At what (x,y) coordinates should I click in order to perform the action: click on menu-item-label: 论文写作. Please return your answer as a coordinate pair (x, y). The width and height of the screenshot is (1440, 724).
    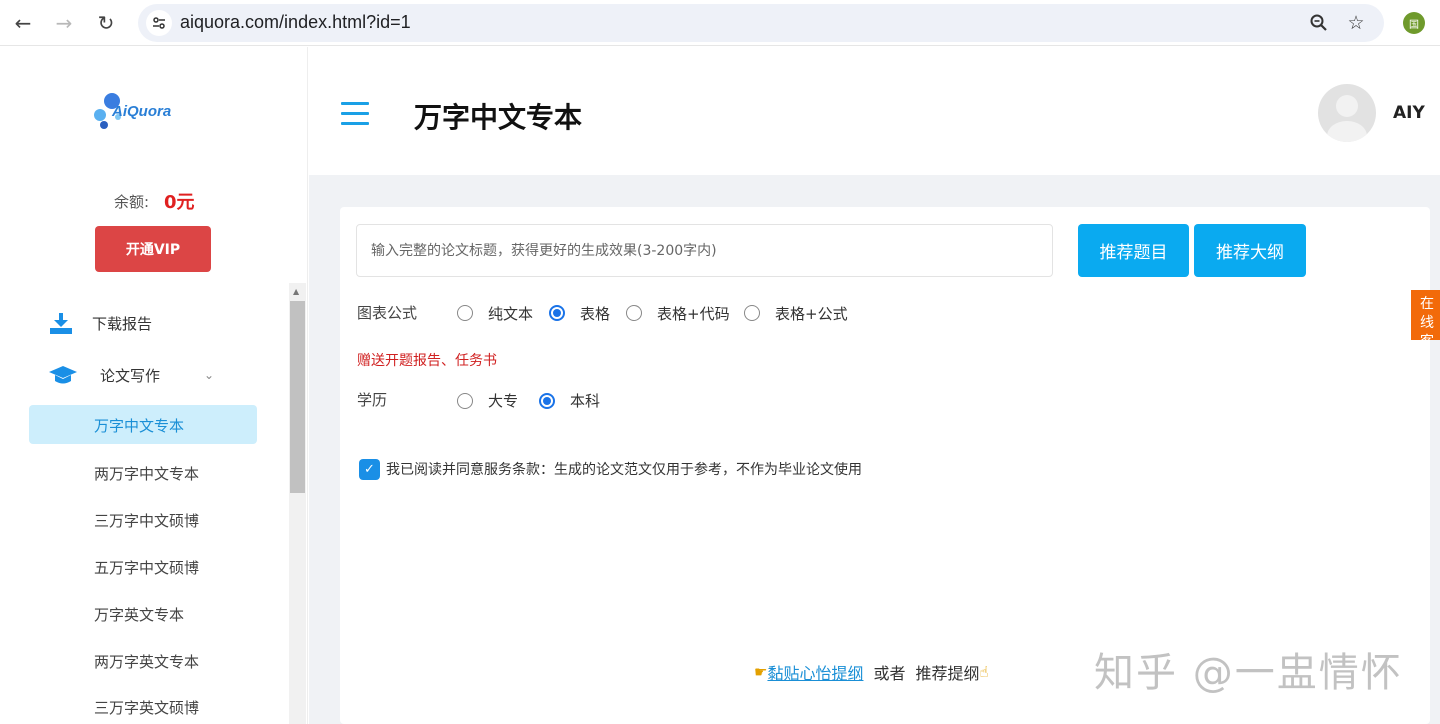
    Looking at the image, I should click on (130, 375).